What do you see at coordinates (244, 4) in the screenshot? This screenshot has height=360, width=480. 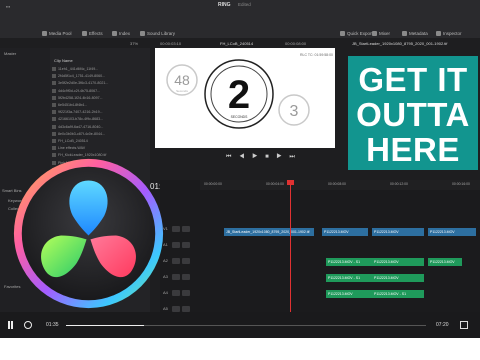 I see `project-status: Edited` at bounding box center [244, 4].